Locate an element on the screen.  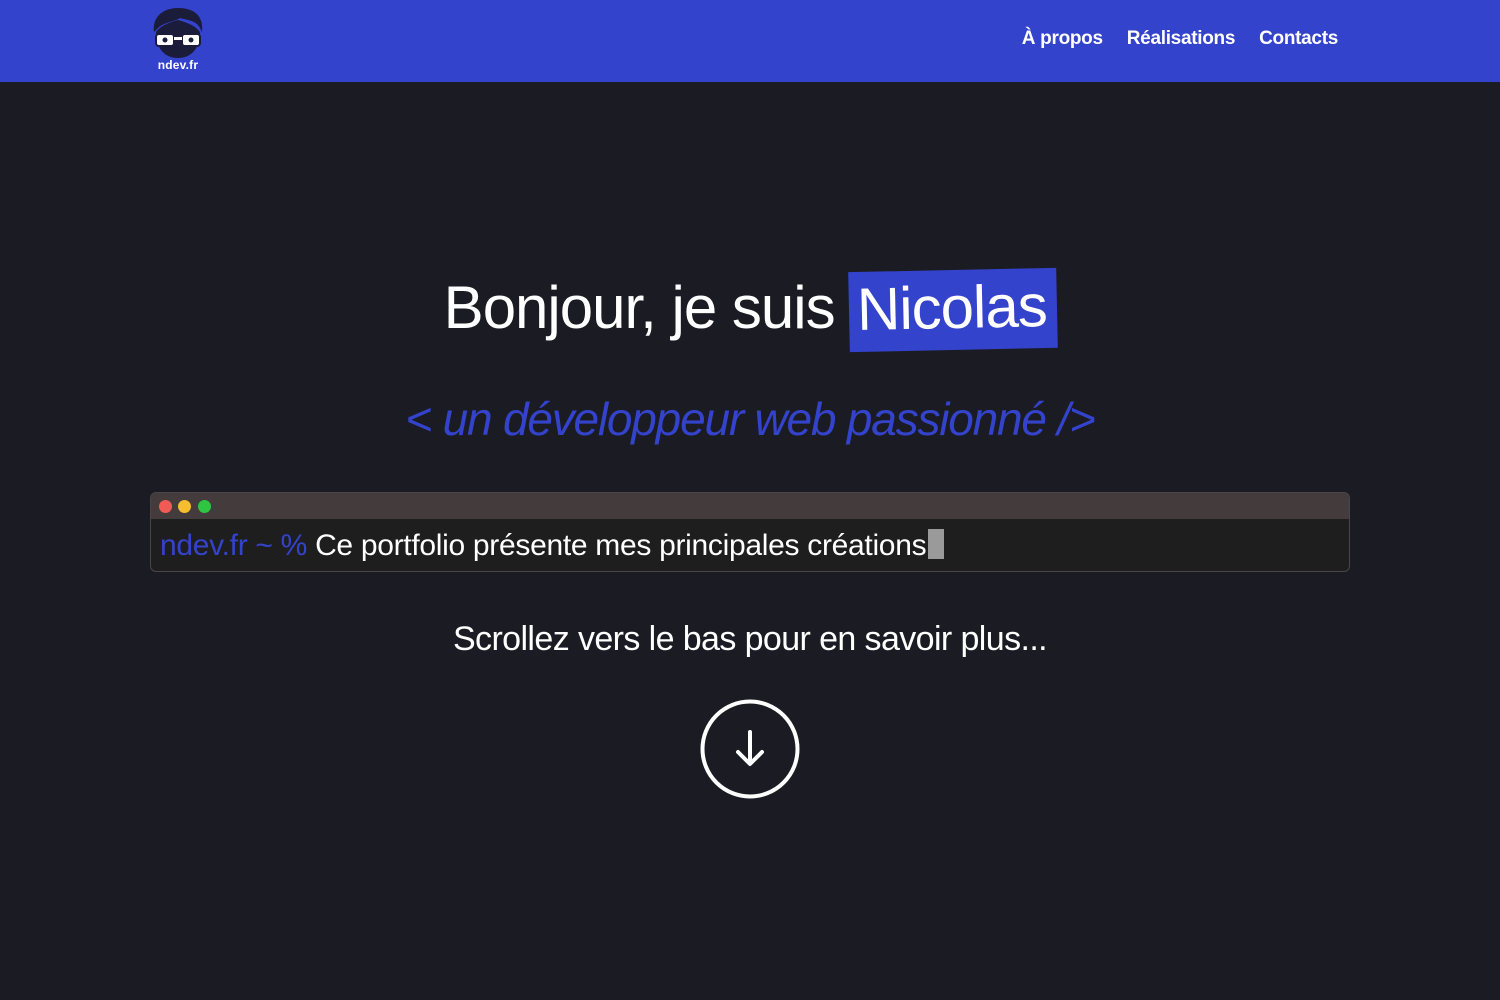
hero-greeting: Bonjour, je suis is located at coordinates (639, 307).